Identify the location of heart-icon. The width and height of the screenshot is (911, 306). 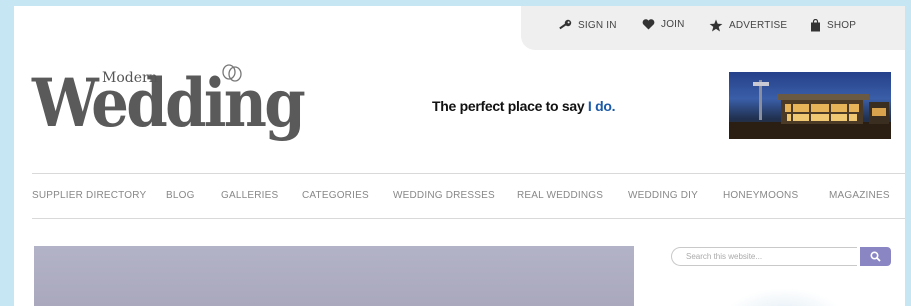
(648, 24).